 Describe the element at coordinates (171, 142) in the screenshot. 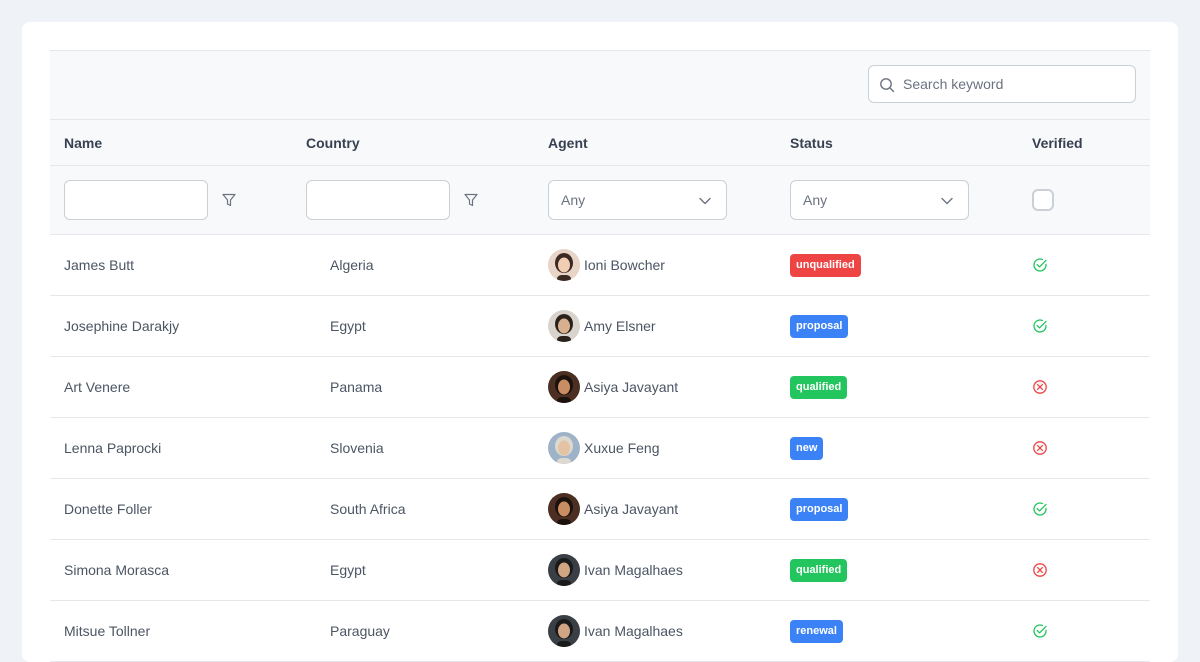

I see `column-header-name: Name` at that location.